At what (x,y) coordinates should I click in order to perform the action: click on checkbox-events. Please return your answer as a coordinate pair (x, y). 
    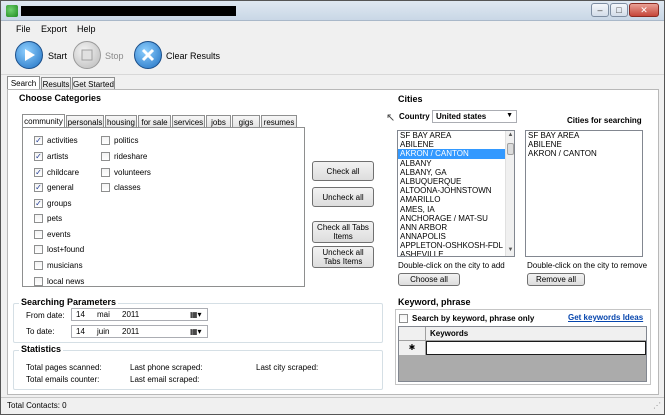
    Looking at the image, I should click on (38, 234).